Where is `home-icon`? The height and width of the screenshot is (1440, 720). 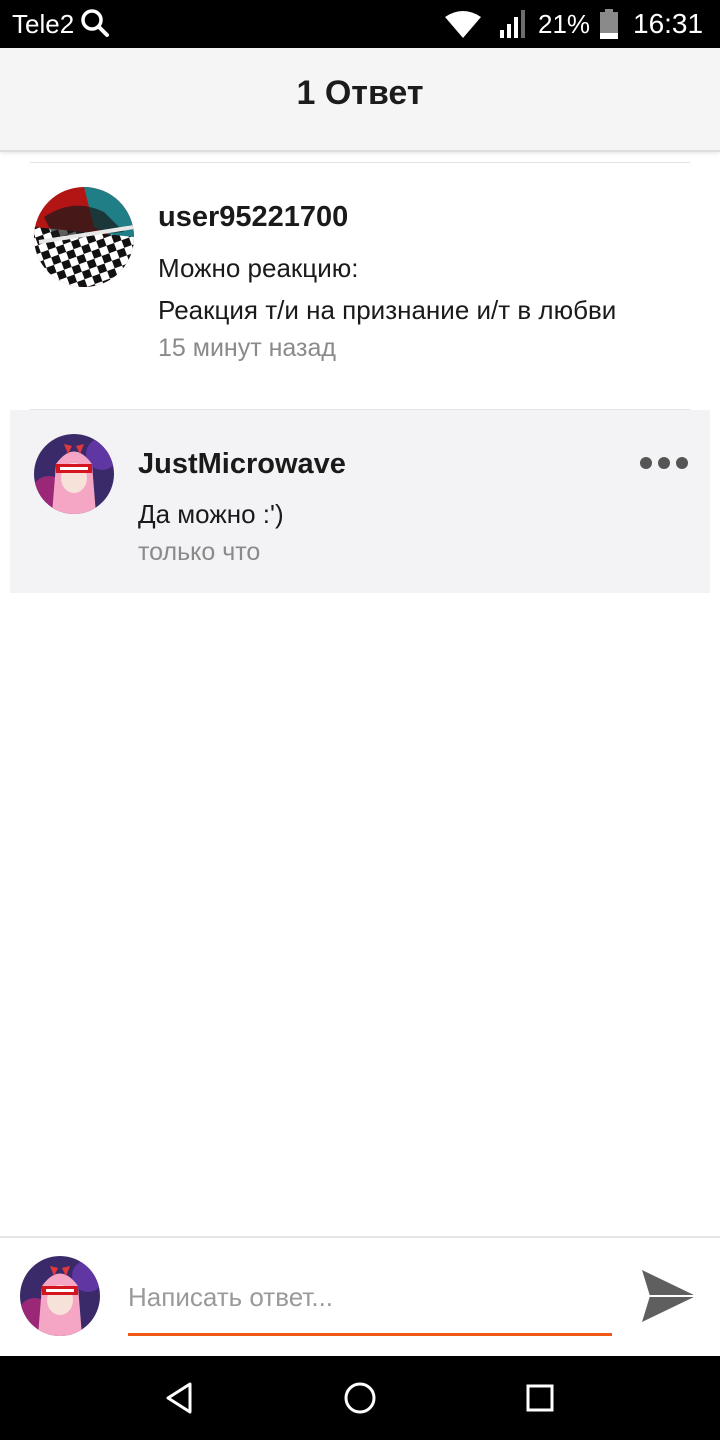 home-icon is located at coordinates (360, 1398).